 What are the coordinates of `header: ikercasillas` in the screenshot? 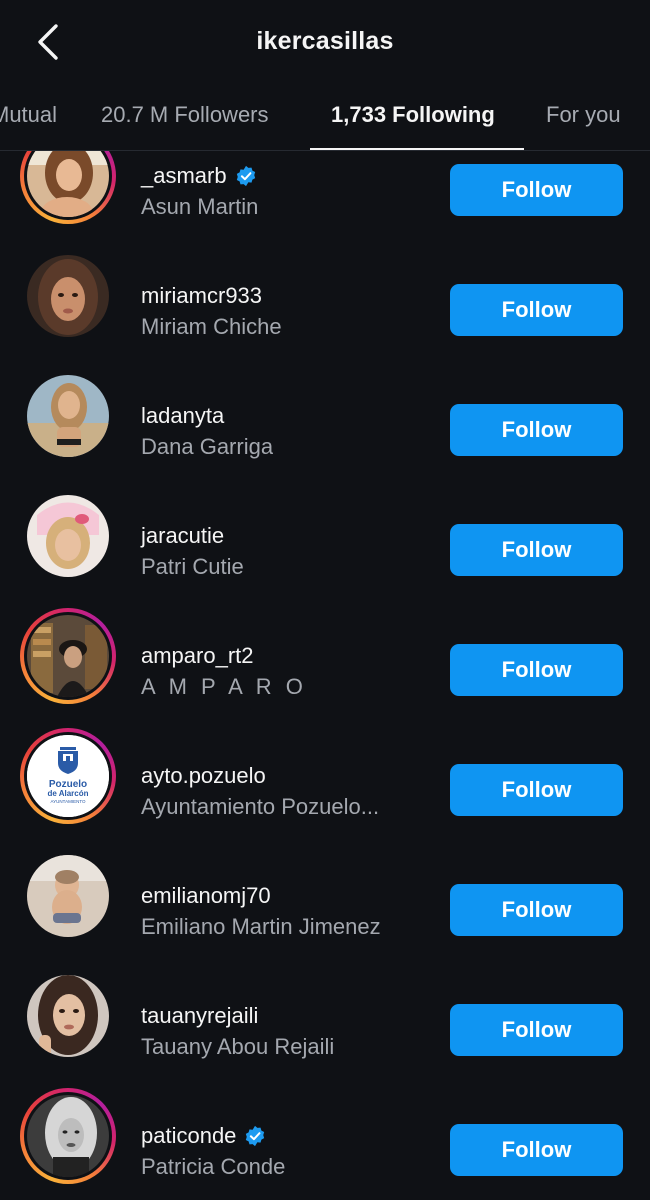 It's located at (325, 42).